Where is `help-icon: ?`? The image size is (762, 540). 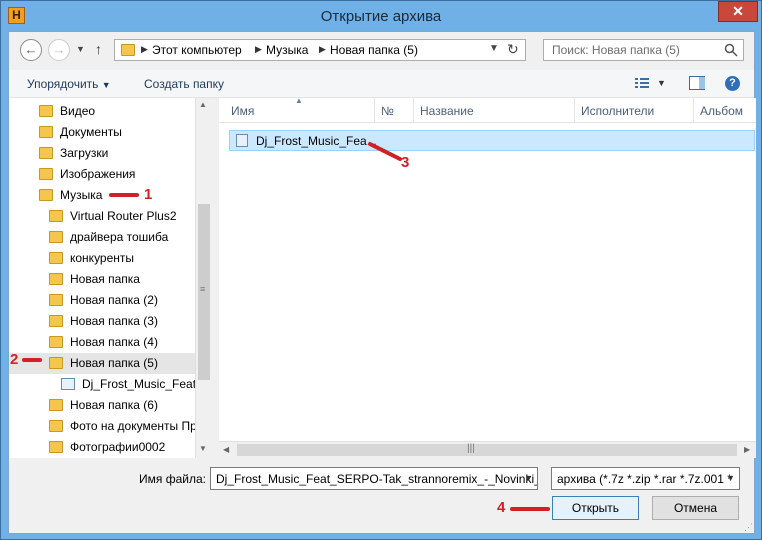
help-icon: ? is located at coordinates (732, 83).